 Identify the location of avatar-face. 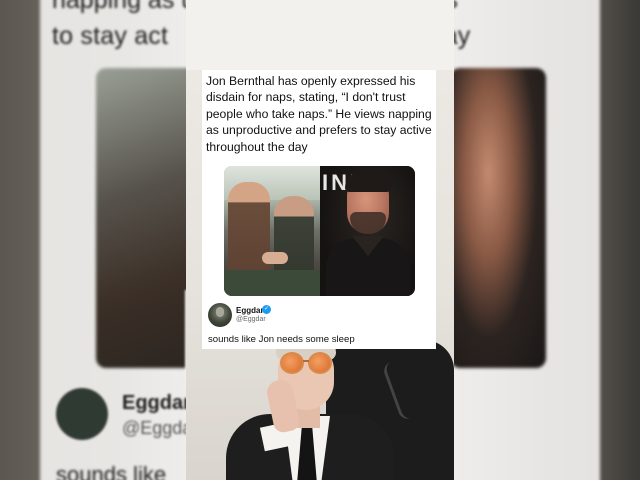
(220, 312).